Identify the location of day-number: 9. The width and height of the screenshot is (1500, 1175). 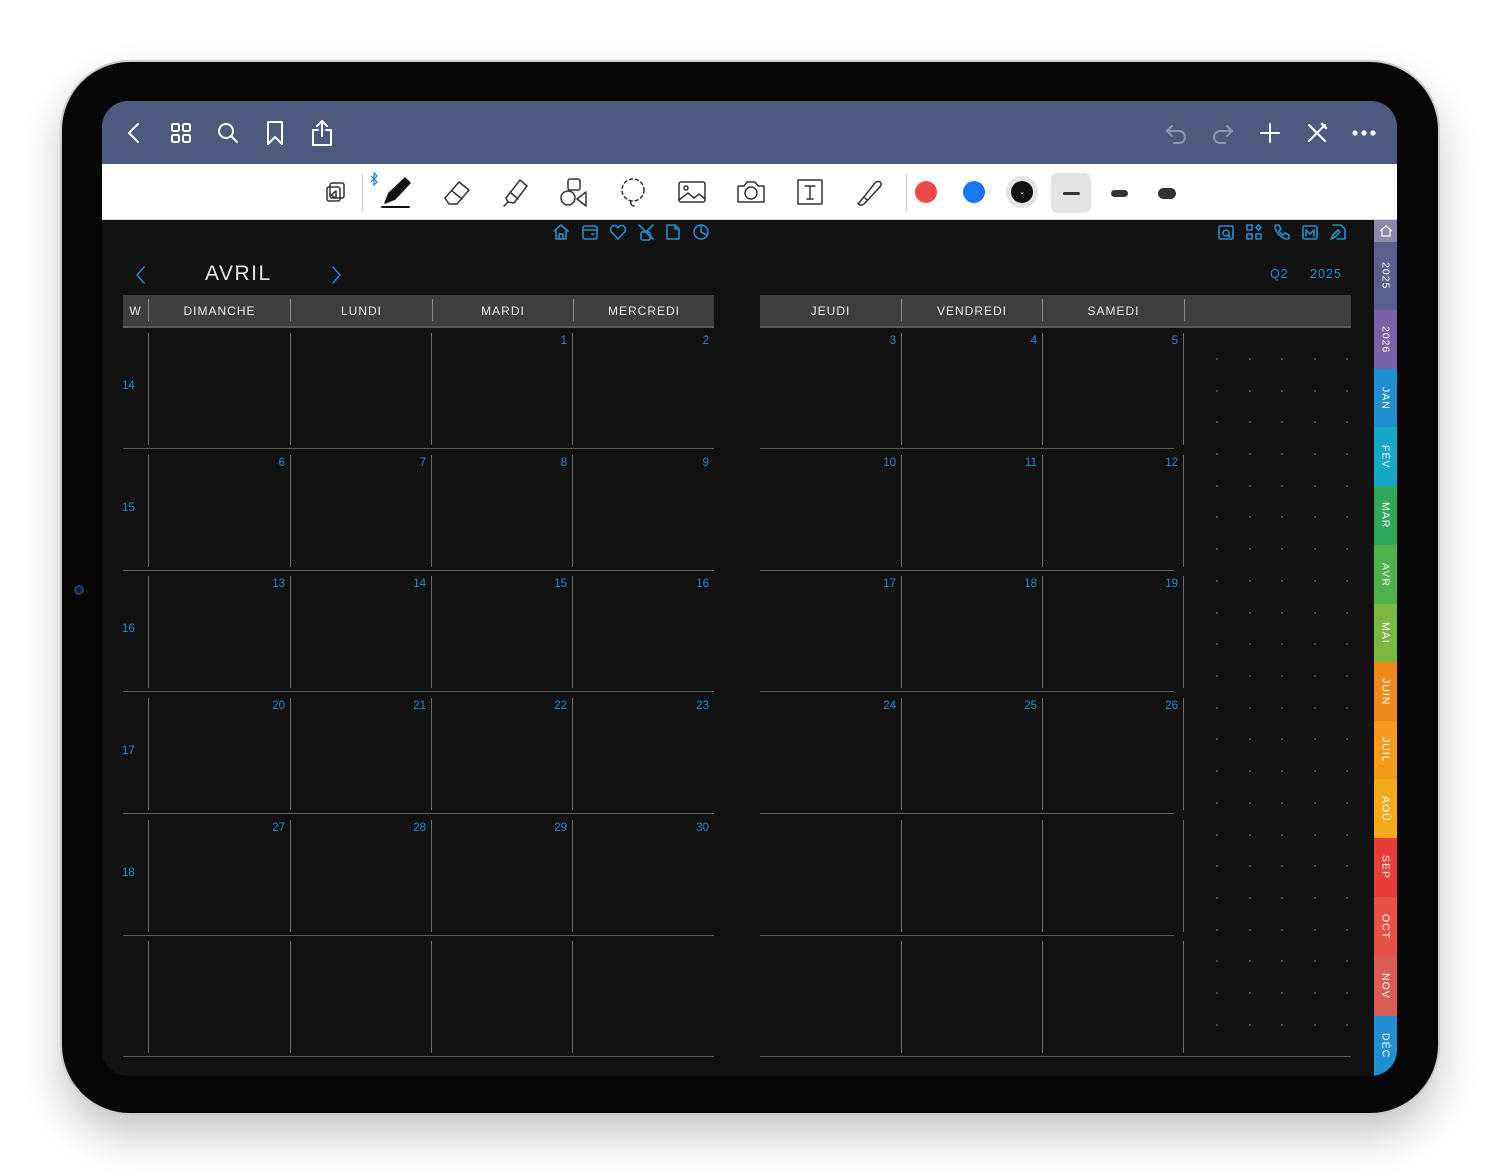
(689, 463).